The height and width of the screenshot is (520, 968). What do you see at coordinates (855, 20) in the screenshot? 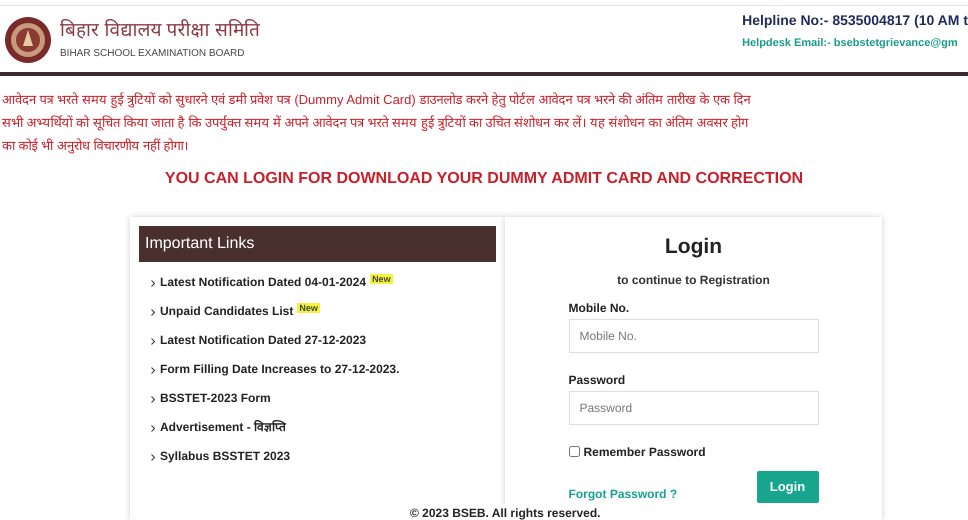
I see `helpline-text: Helpline No:- 8535004817 (10 AM t` at bounding box center [855, 20].